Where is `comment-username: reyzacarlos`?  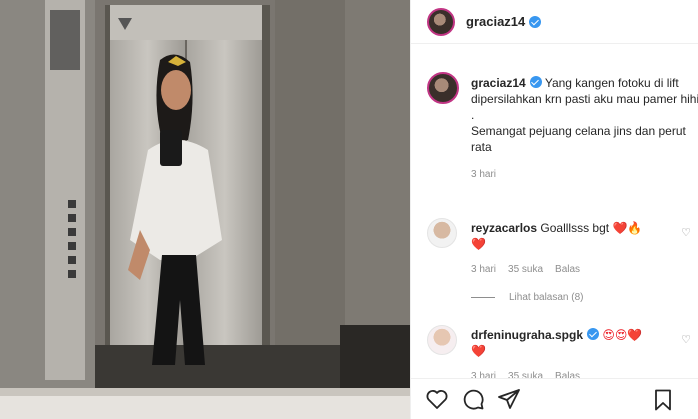 comment-username: reyzacarlos is located at coordinates (504, 228).